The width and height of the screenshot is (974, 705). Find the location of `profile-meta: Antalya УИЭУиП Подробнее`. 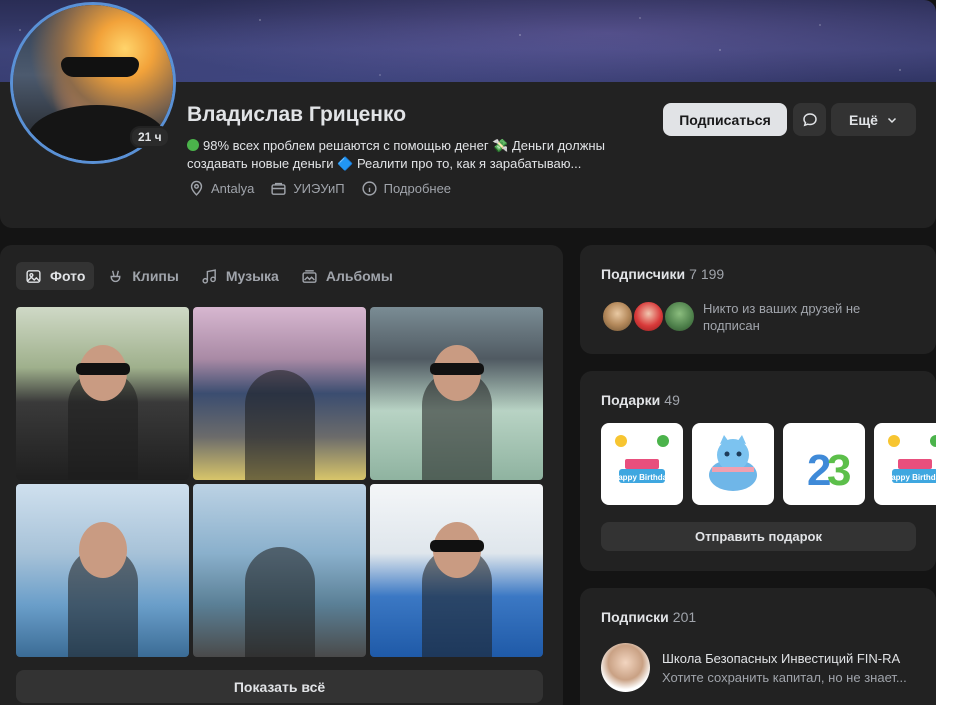

profile-meta: Antalya УИЭУиП Подробнее is located at coordinates (319, 188).